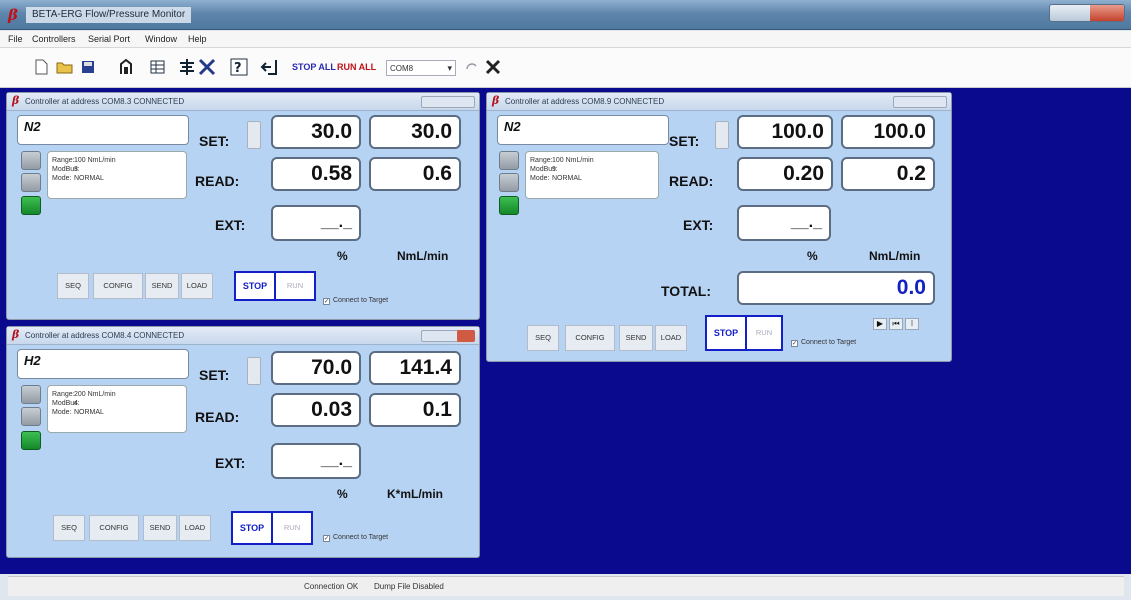 The image size is (1131, 600). What do you see at coordinates (836, 288) in the screenshot?
I see `total-value: 0.0` at bounding box center [836, 288].